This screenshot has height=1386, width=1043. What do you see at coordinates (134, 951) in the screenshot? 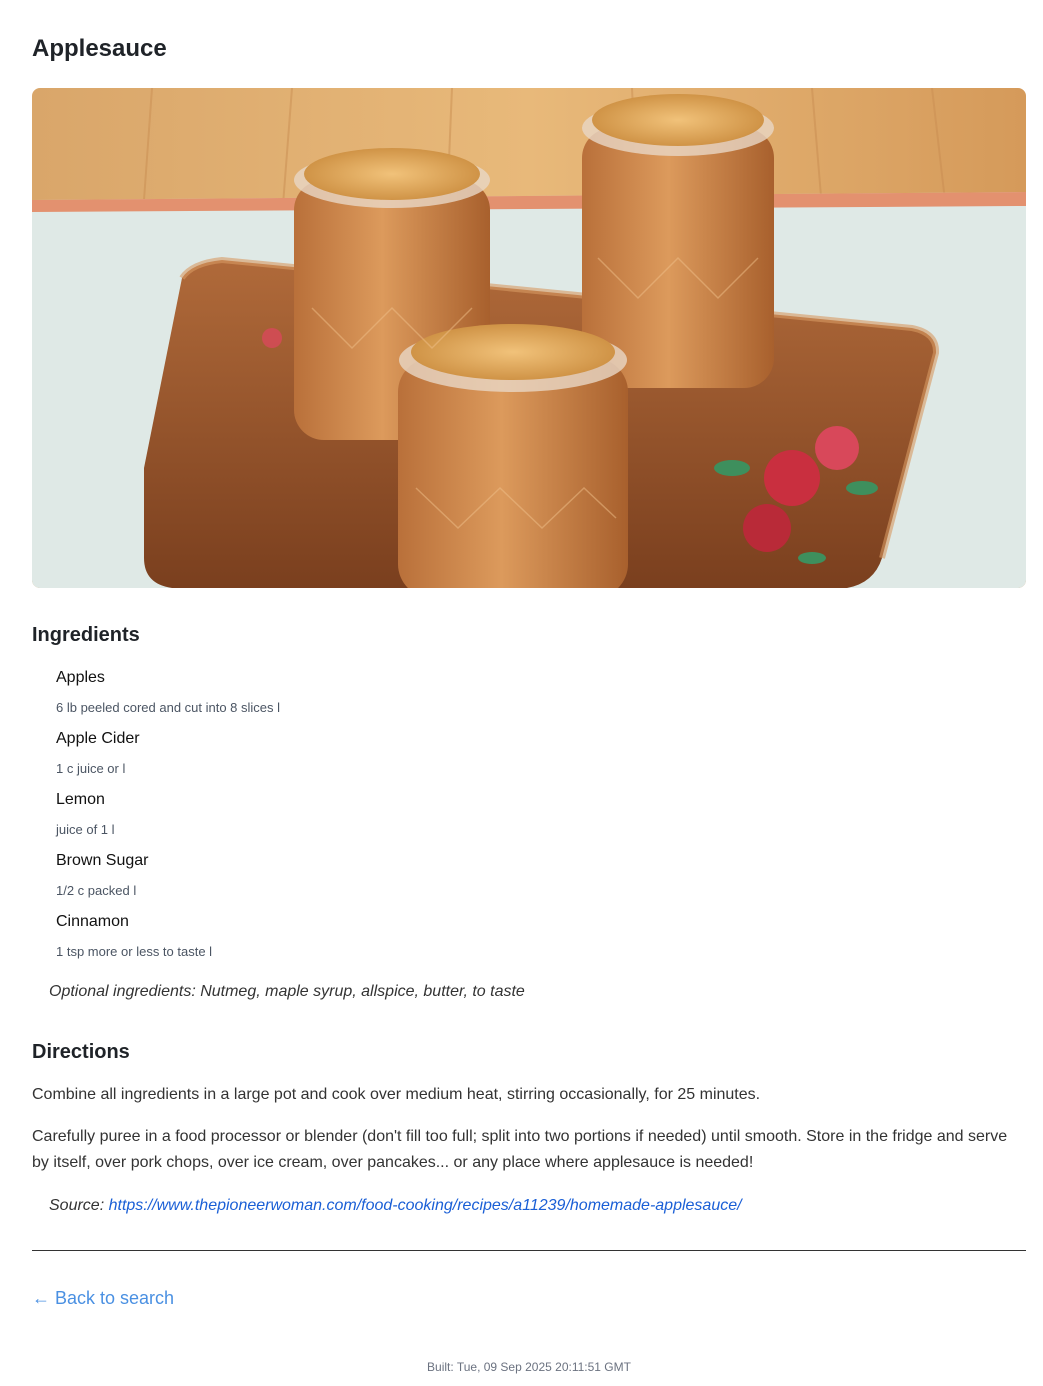
I see `ingredient-quantity: 1 tsp more or less to taste l` at bounding box center [134, 951].